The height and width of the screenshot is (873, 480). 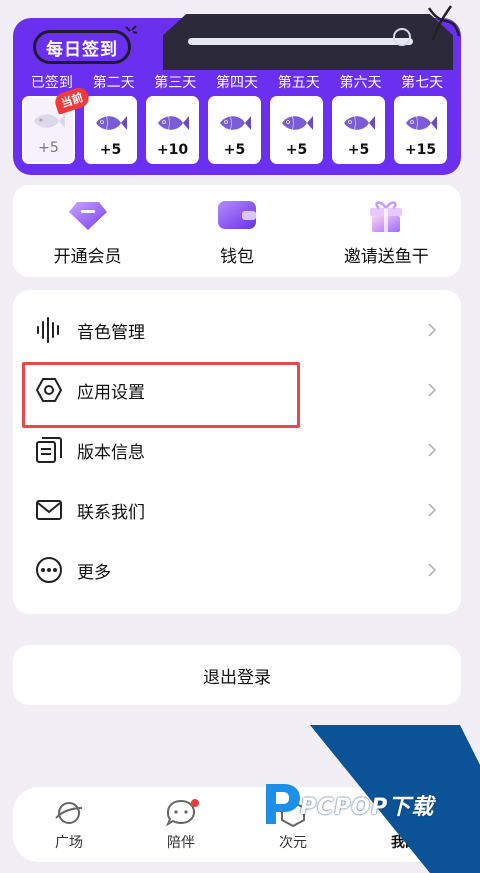 I want to click on menu-item-label: 应用设置, so click(x=111, y=392).